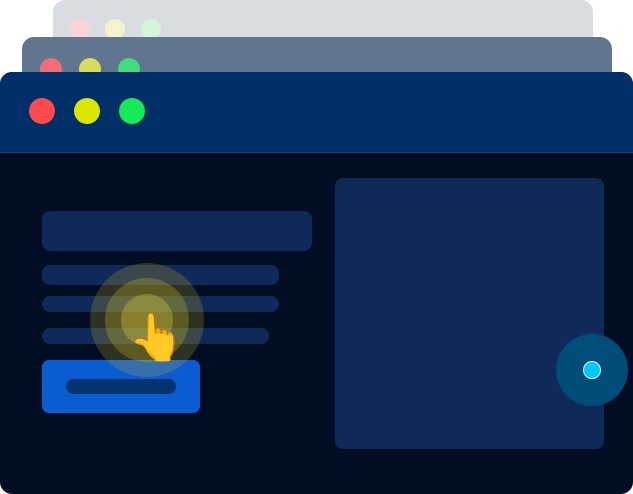 The width and height of the screenshot is (633, 494). I want to click on tap-hand-icon: 👆, so click(157, 337).